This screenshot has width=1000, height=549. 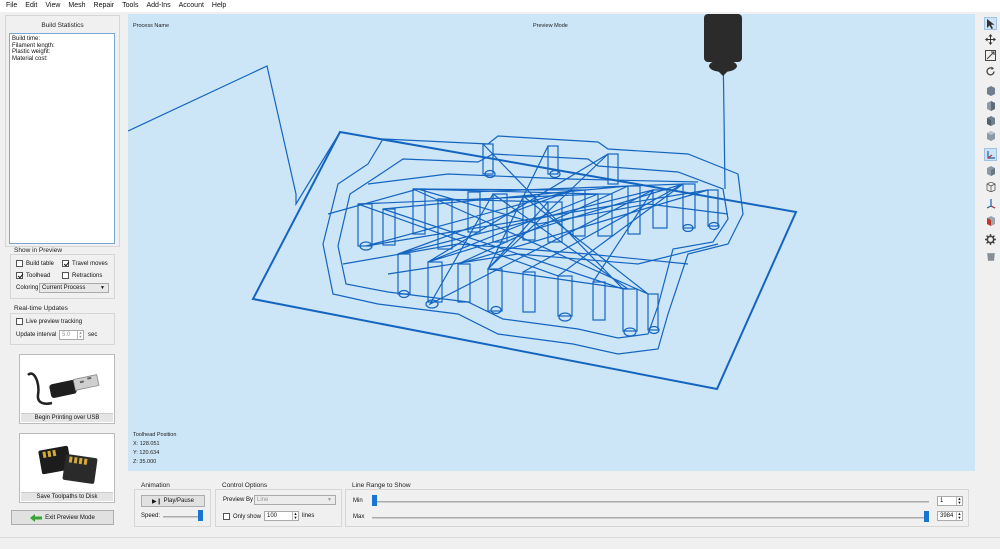 I want to click on view-left-icon, so click(x=990, y=120).